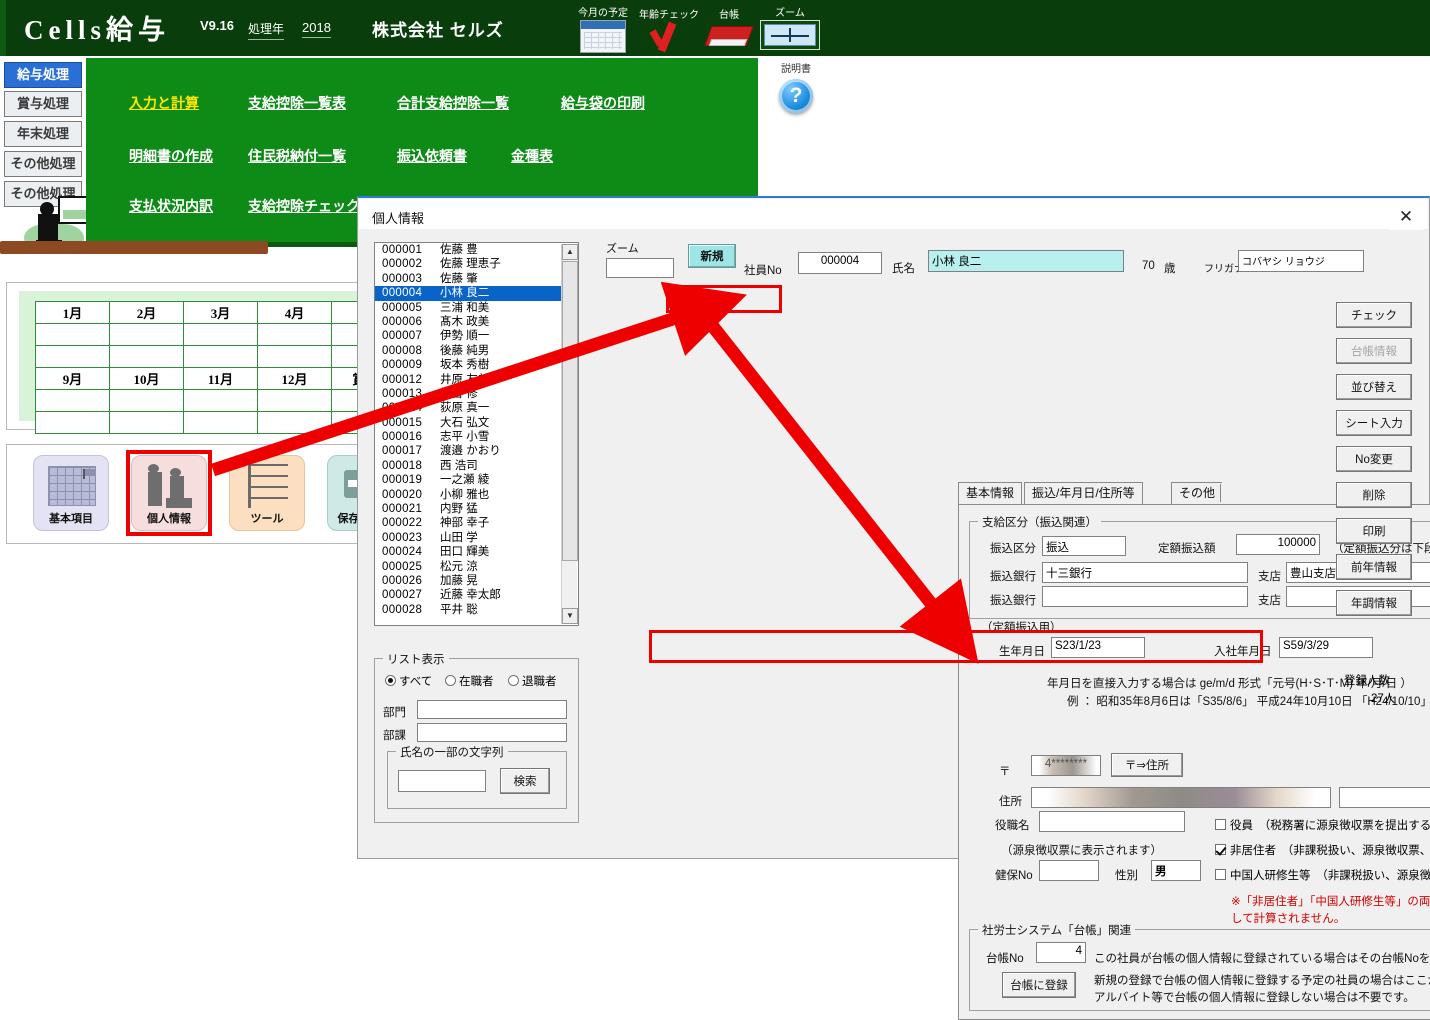  What do you see at coordinates (43, 104) in the screenshot?
I see `sidebar-item-shoyo: 賞与処理` at bounding box center [43, 104].